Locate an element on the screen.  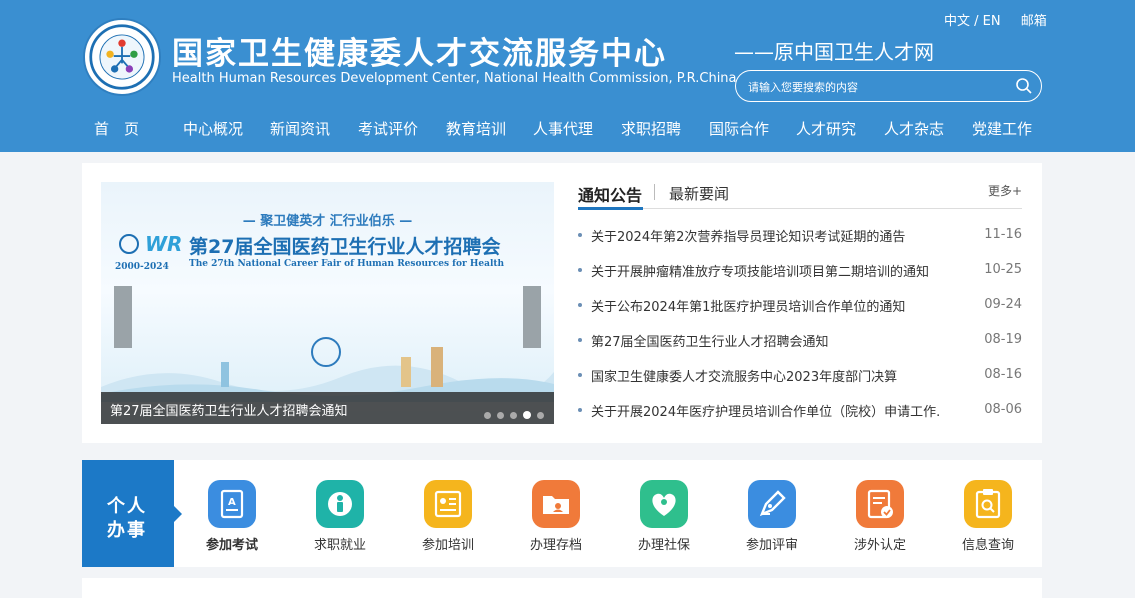
service-job: 求职就业 is located at coordinates (340, 516).